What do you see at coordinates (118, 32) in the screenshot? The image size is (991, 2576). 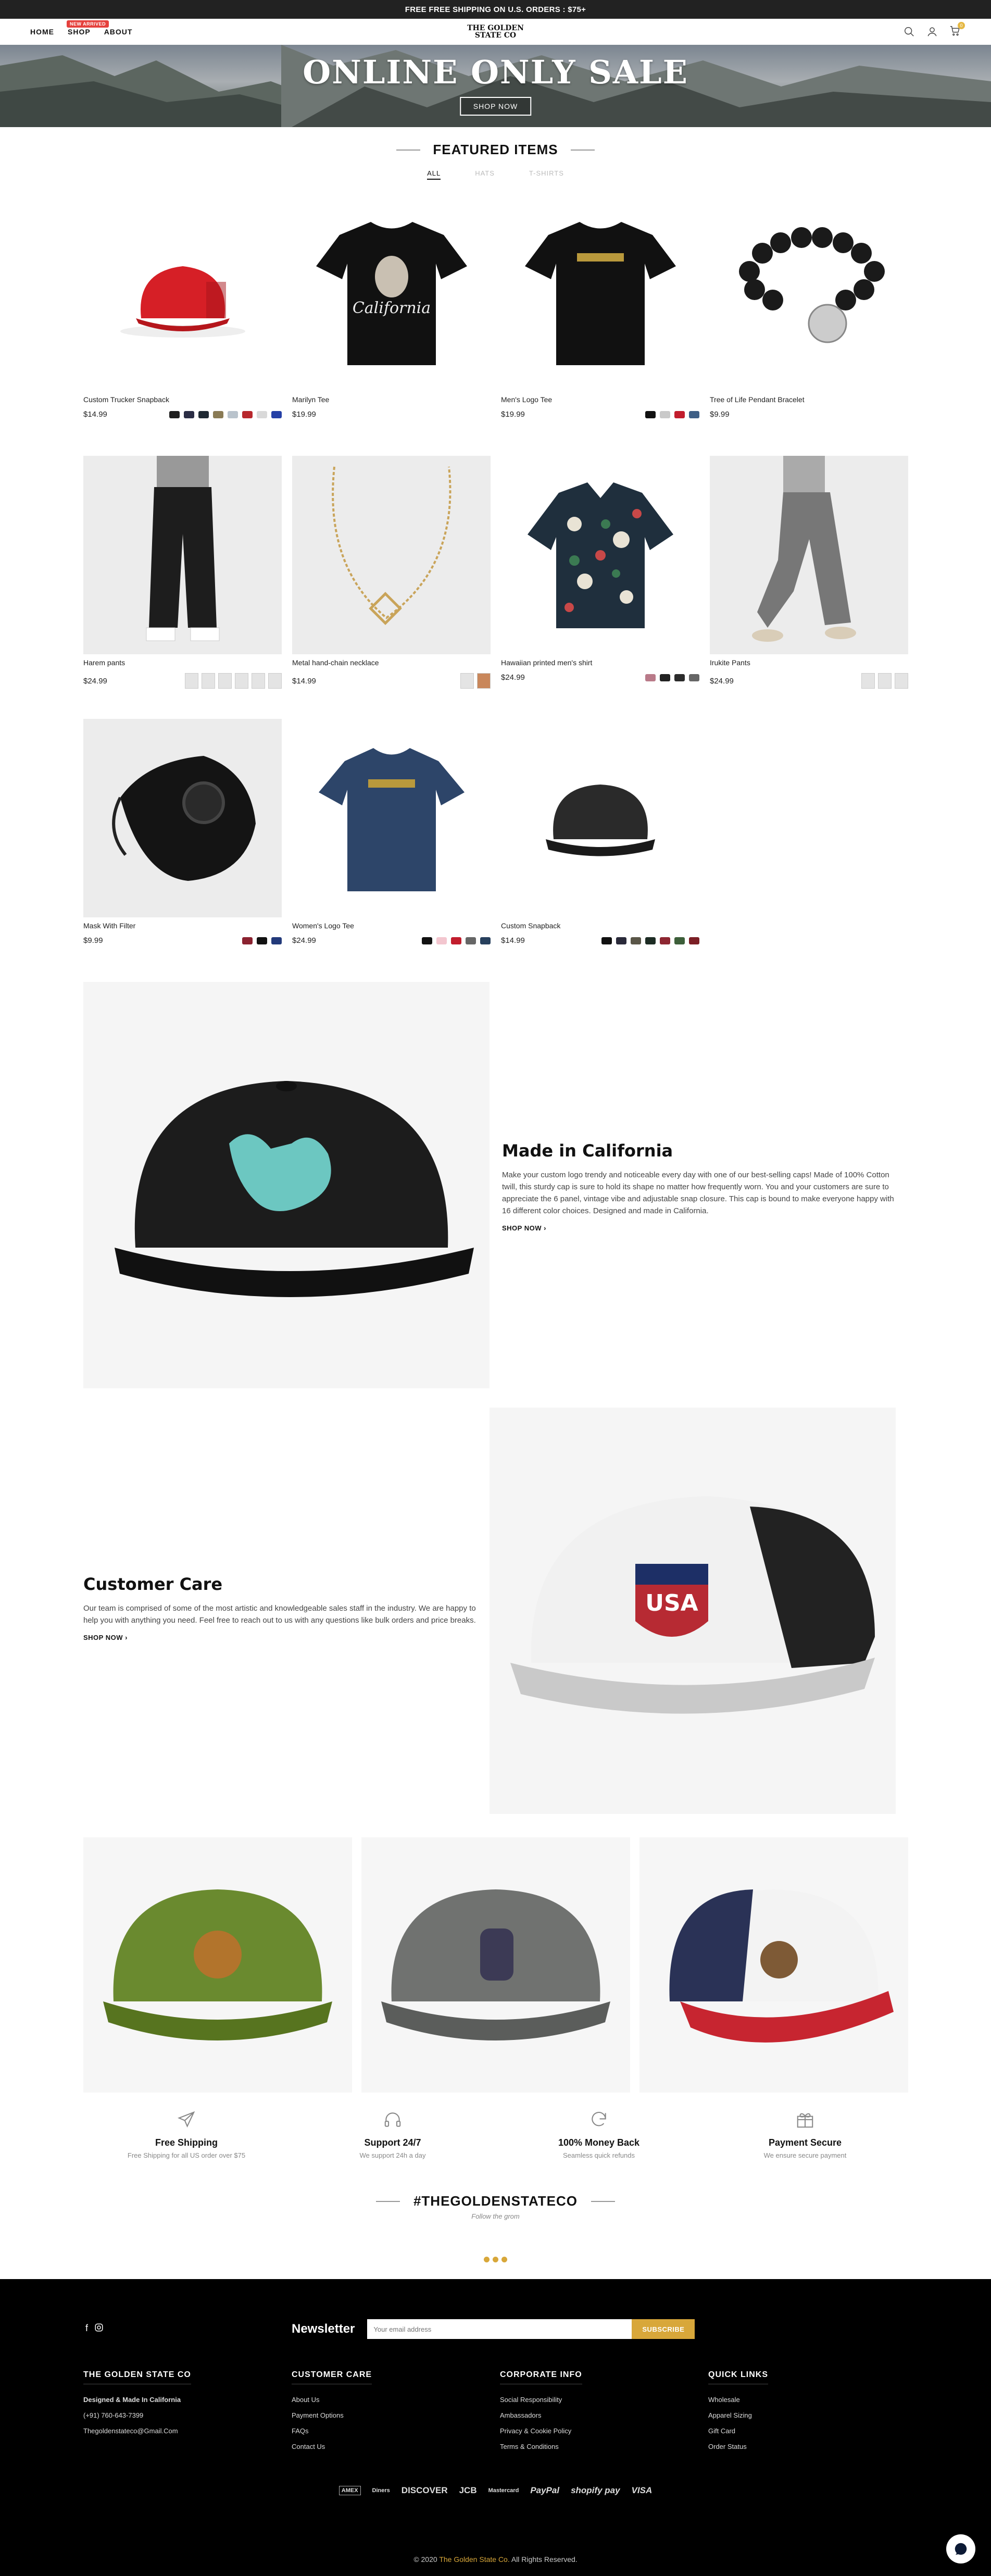 I see `nav-about: ABOUT` at bounding box center [118, 32].